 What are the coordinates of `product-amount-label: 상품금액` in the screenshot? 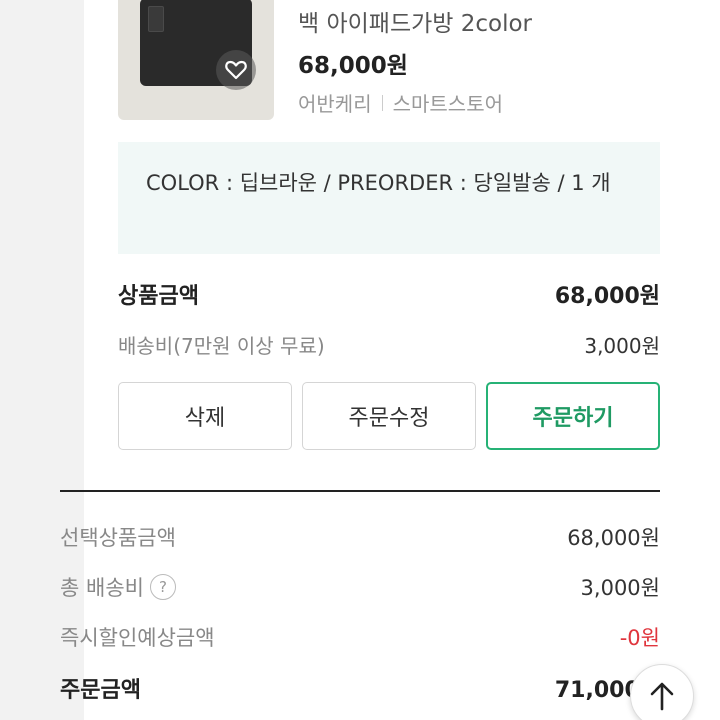 It's located at (158, 296).